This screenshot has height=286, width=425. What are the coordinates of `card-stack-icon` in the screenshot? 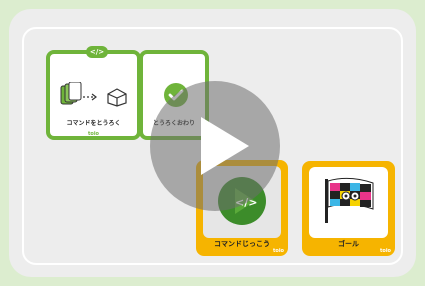 It's located at (71, 93).